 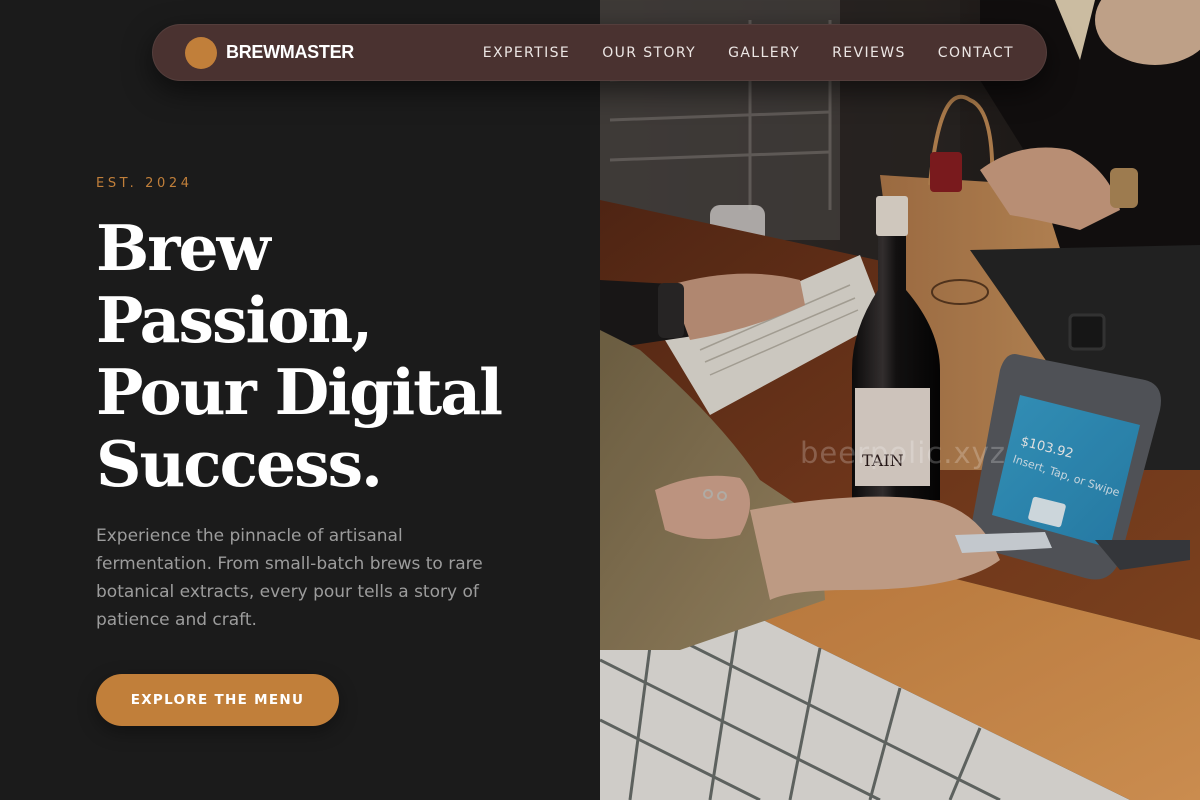 What do you see at coordinates (903, 453) in the screenshot?
I see `watermark-text: beerpolic.xyz` at bounding box center [903, 453].